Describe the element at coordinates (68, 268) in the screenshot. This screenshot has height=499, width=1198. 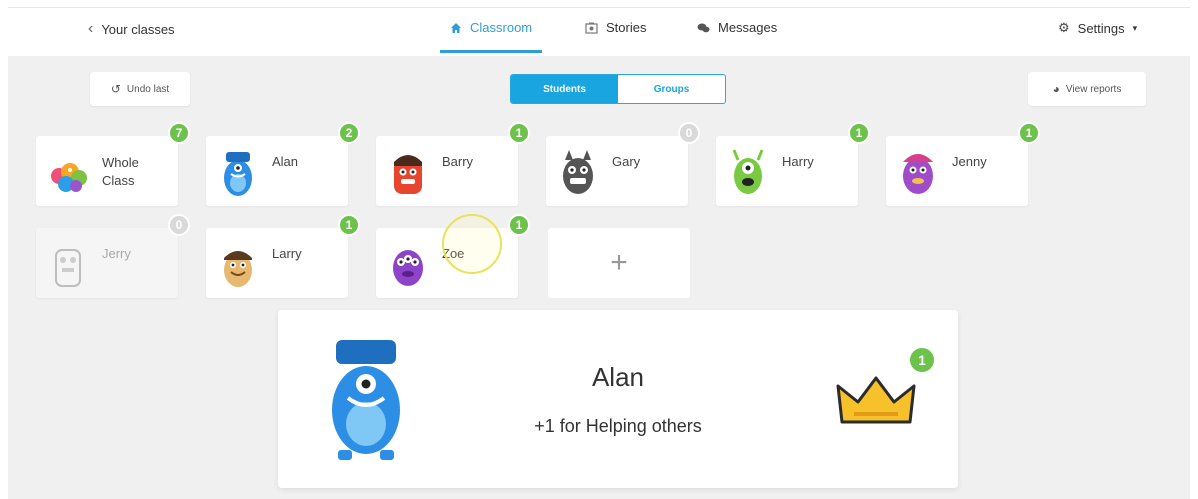
I see `gray-faded-monster-avatar-icon` at that location.